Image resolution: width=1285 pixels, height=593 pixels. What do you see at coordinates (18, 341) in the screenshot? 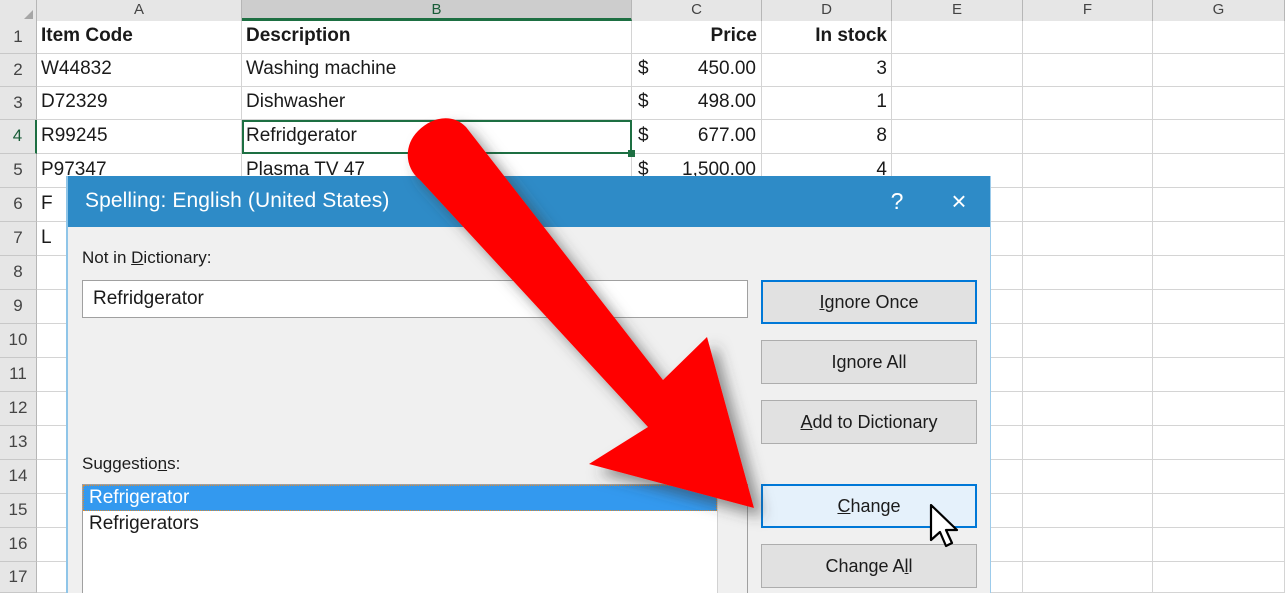
I see `row-header-10: 10` at bounding box center [18, 341].